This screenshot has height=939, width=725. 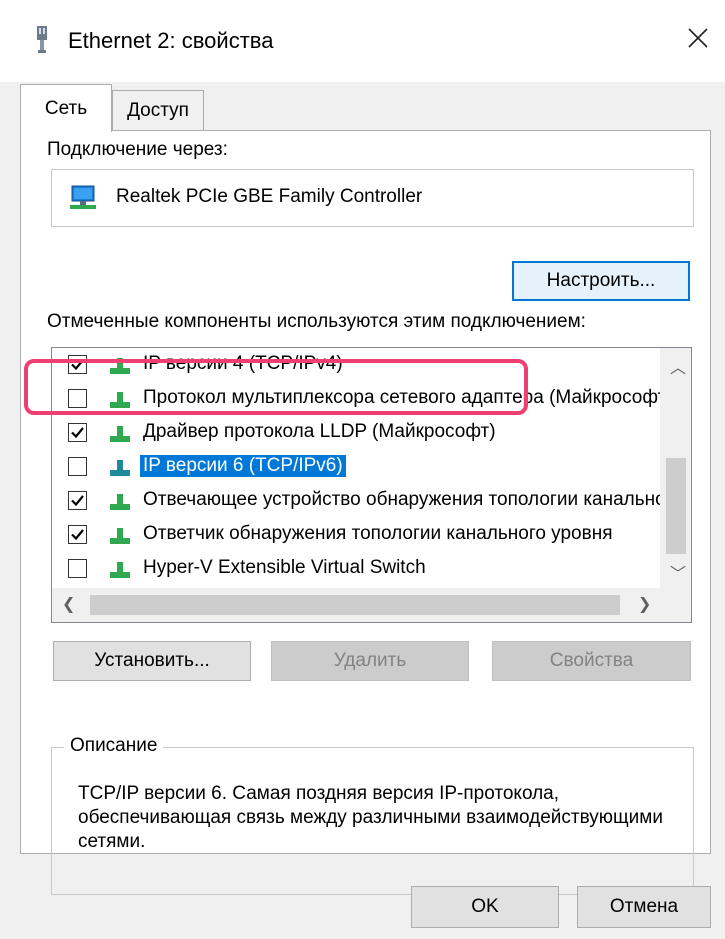 I want to click on horizontal-scroll-thumb, so click(x=355, y=605).